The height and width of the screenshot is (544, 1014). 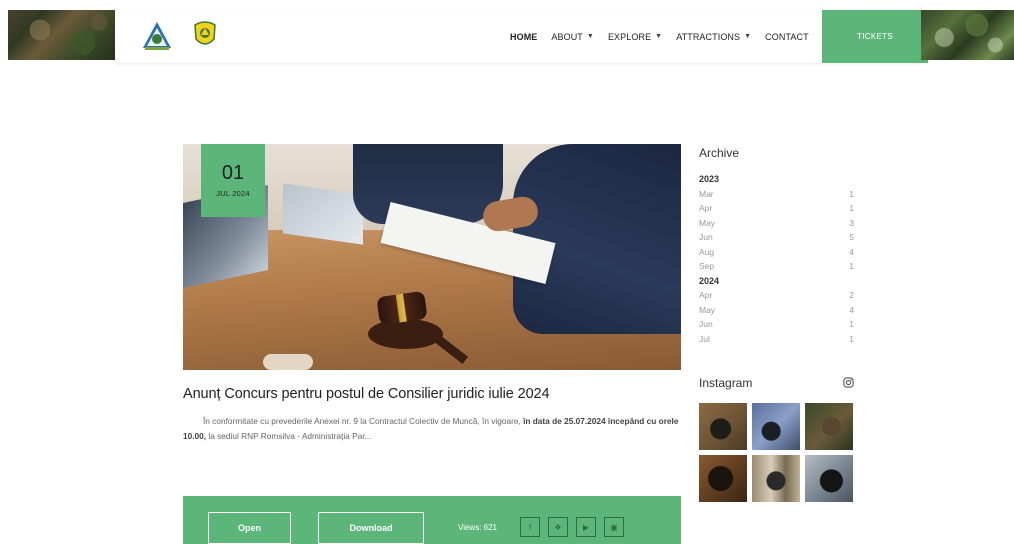 What do you see at coordinates (776, 310) in the screenshot?
I see `archive-item: May 4` at bounding box center [776, 310].